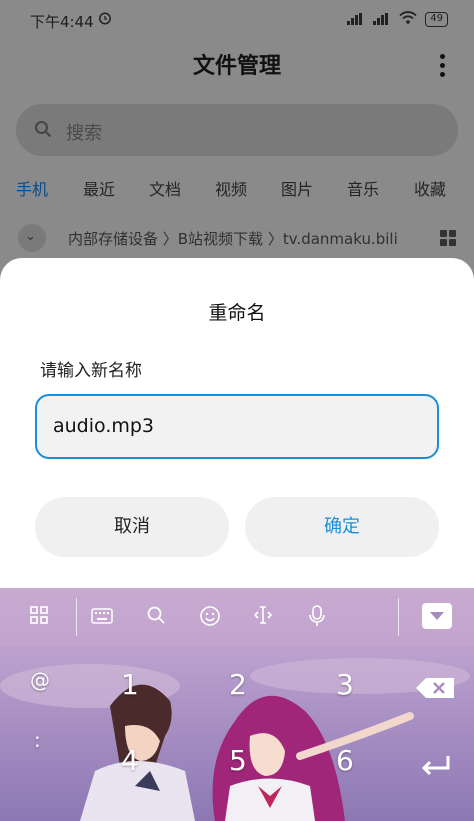 The width and height of the screenshot is (474, 821). What do you see at coordinates (130, 684) in the screenshot?
I see `key-1: 1` at bounding box center [130, 684].